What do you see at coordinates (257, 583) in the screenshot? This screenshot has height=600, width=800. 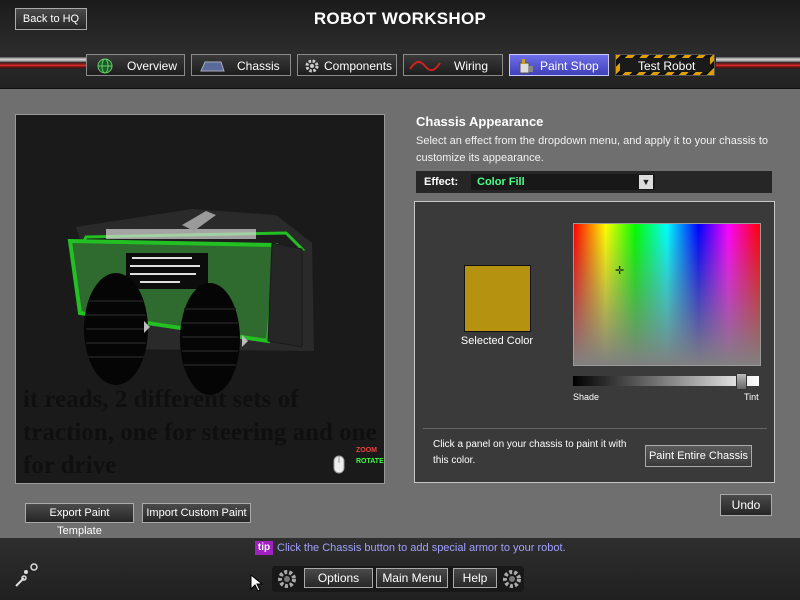 I see `mouse-cursor-icon` at bounding box center [257, 583].